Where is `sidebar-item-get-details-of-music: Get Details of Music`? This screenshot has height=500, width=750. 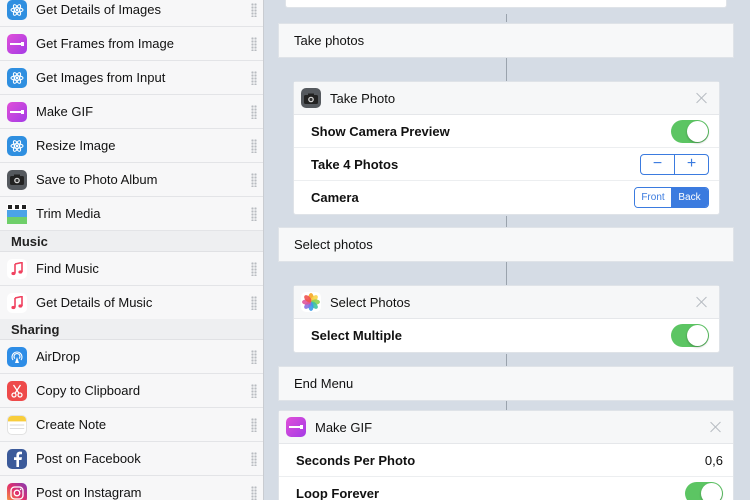 sidebar-item-get-details-of-music: Get Details of Music is located at coordinates (131, 303).